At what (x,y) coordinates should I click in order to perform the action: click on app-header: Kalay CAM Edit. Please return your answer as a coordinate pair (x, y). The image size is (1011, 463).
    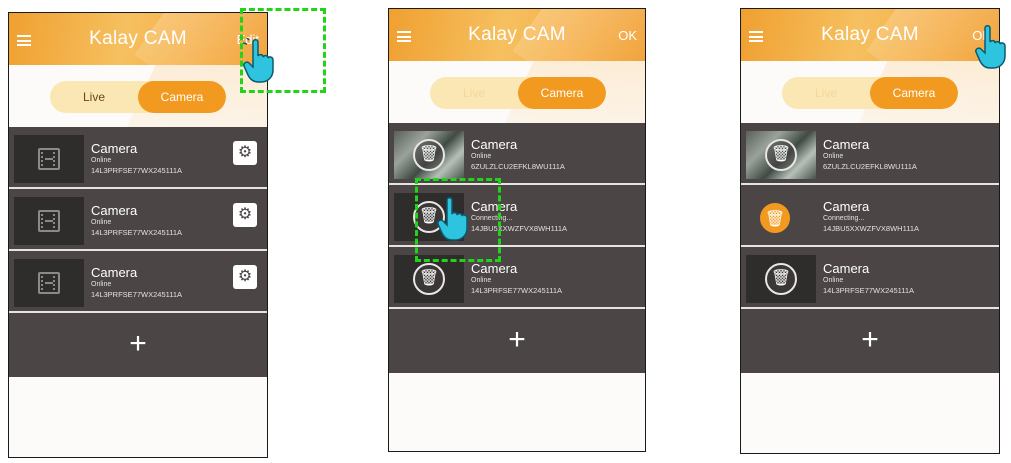
    Looking at the image, I should click on (138, 39).